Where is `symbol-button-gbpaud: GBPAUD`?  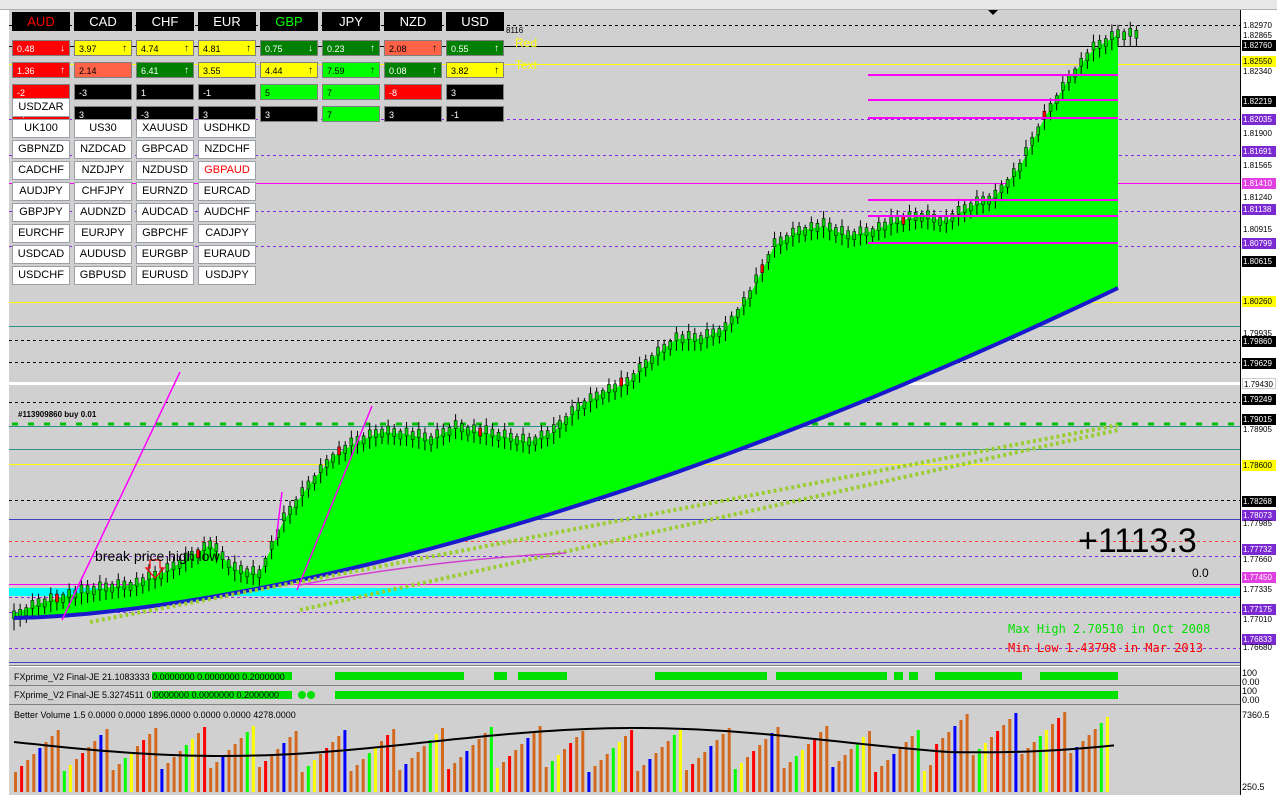 symbol-button-gbpaud: GBPAUD is located at coordinates (227, 170).